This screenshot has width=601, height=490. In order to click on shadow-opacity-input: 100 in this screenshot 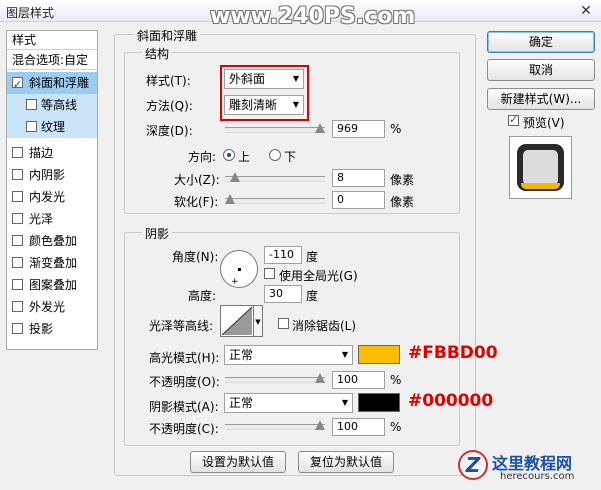, I will do `click(358, 427)`.